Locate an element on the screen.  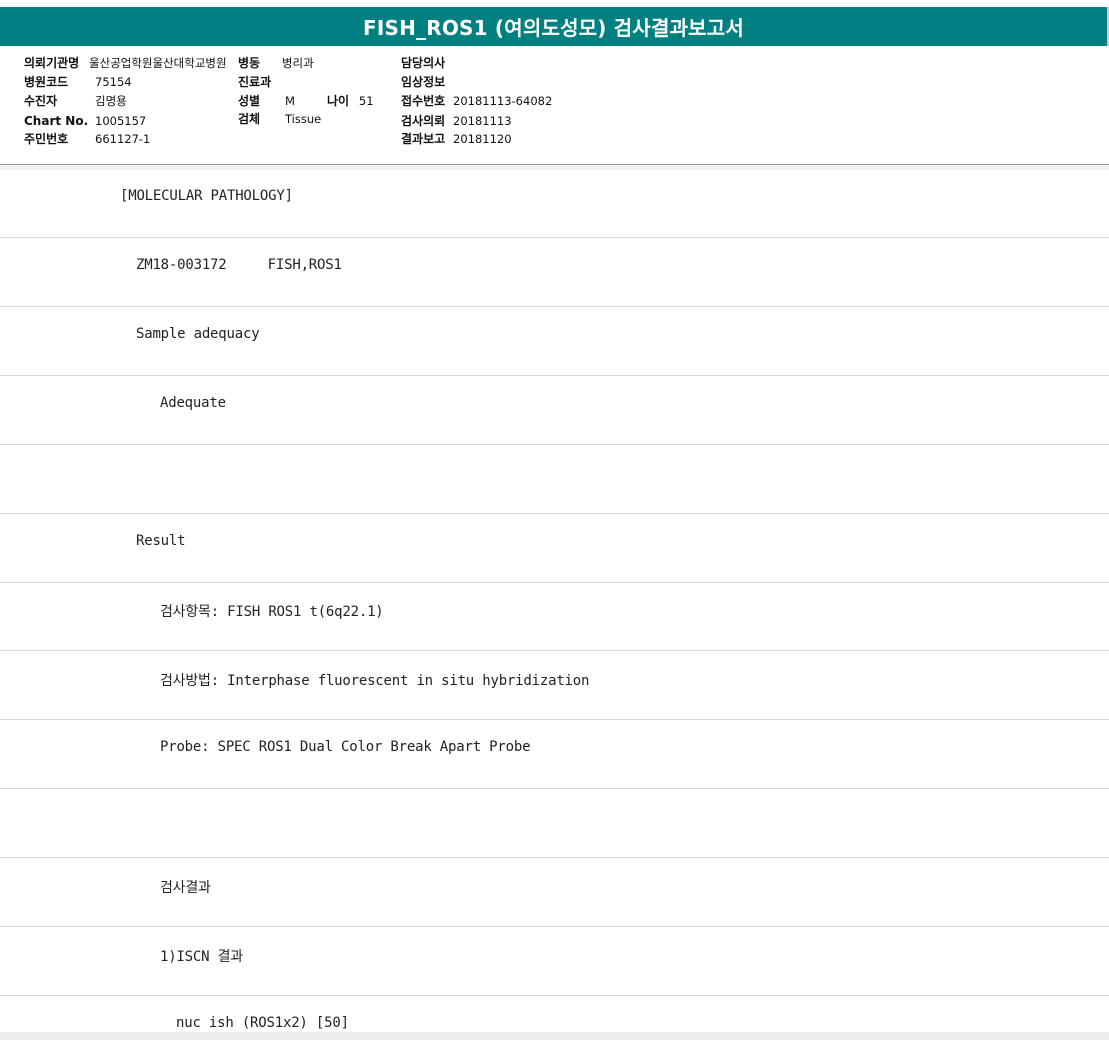
receipt-no-label: 접수번호 is located at coordinates (423, 101).